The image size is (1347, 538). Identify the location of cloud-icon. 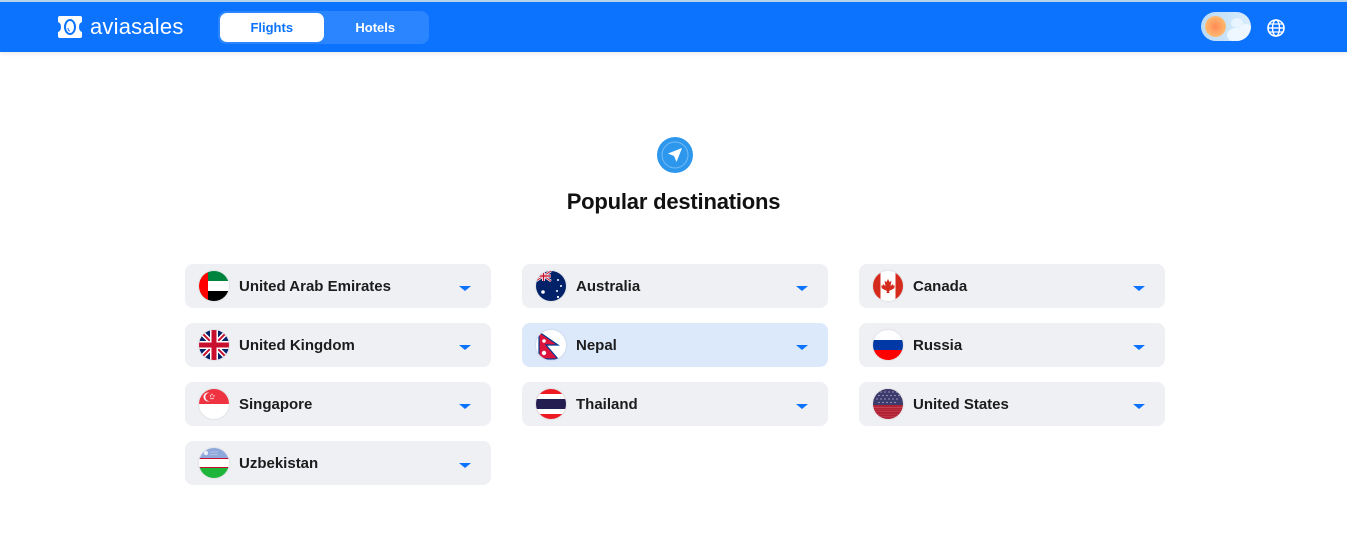
(1245, 31).